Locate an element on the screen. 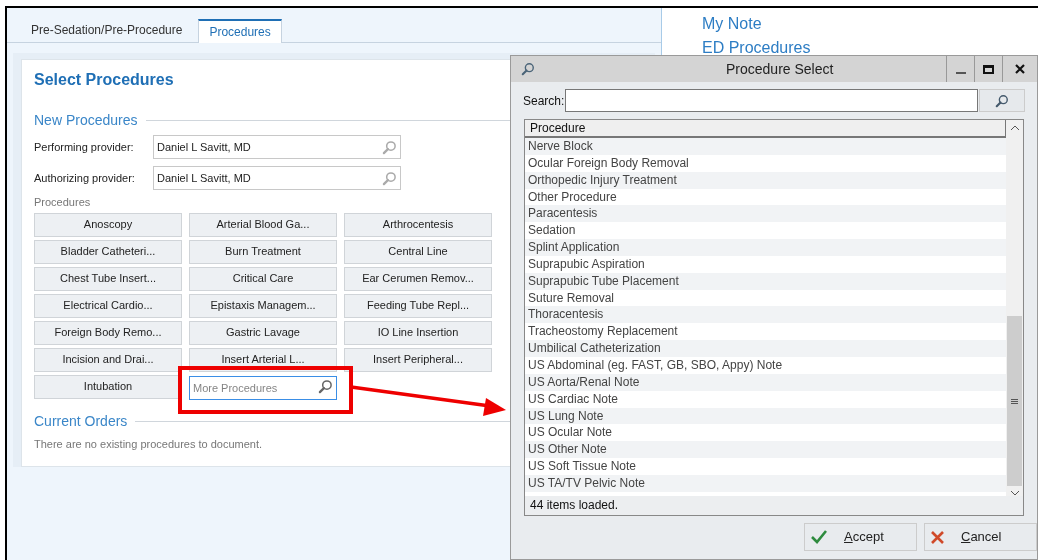 The width and height of the screenshot is (1038, 560). side-link: My Note is located at coordinates (756, 24).